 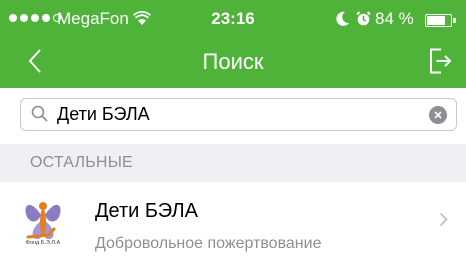 I want to click on logout-button, so click(x=440, y=61).